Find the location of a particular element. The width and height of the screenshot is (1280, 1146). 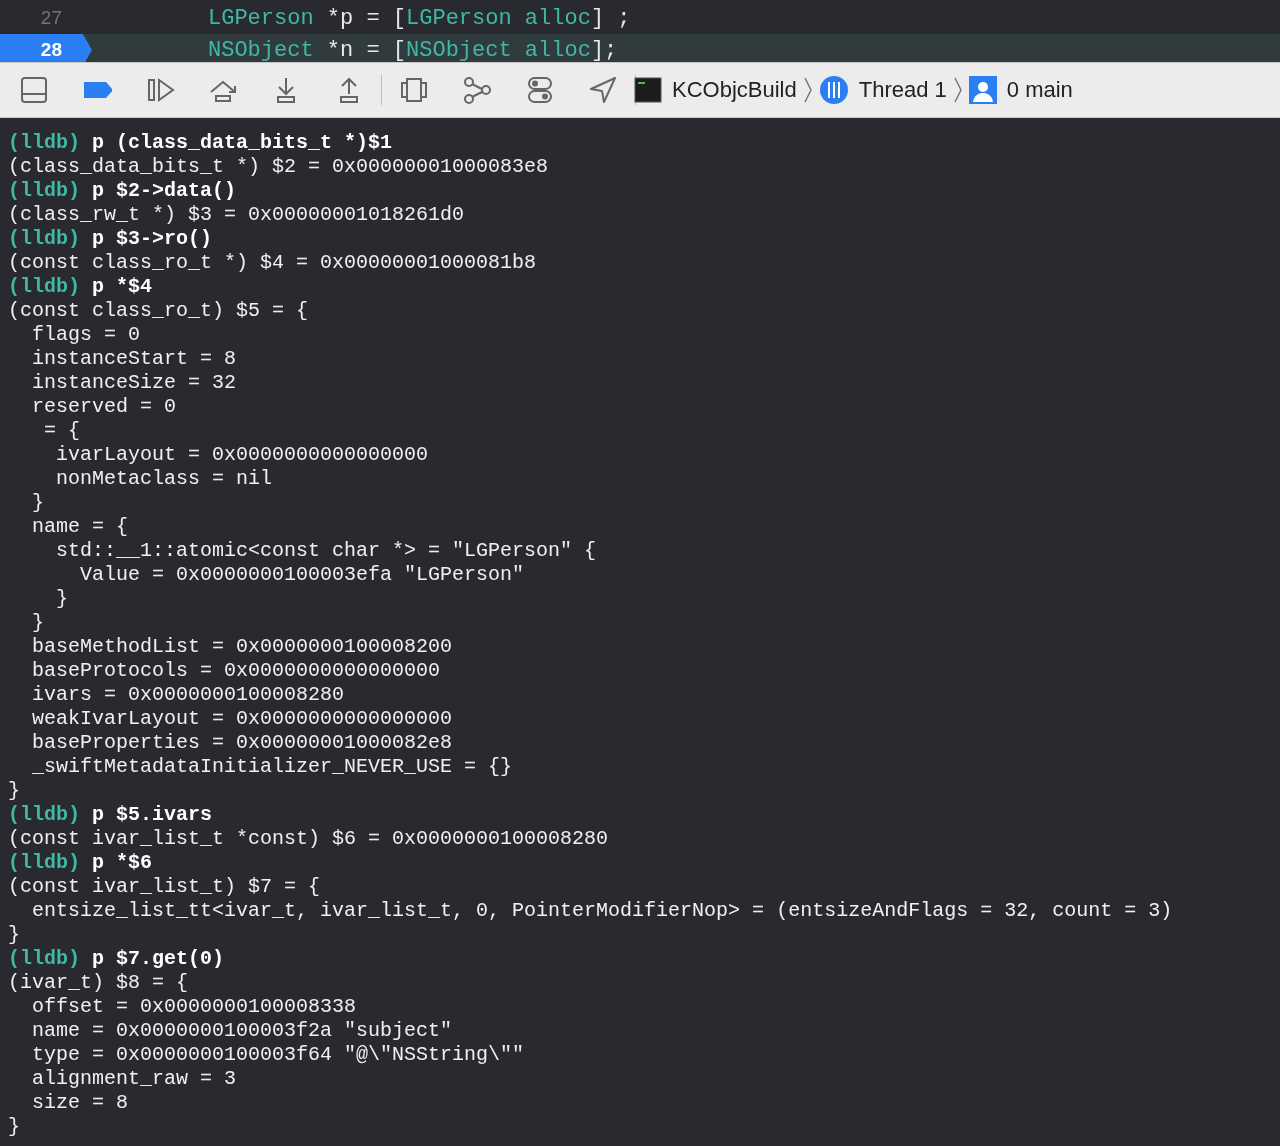

console-output: ivars = 0x0000000100008280 is located at coordinates (188, 694).